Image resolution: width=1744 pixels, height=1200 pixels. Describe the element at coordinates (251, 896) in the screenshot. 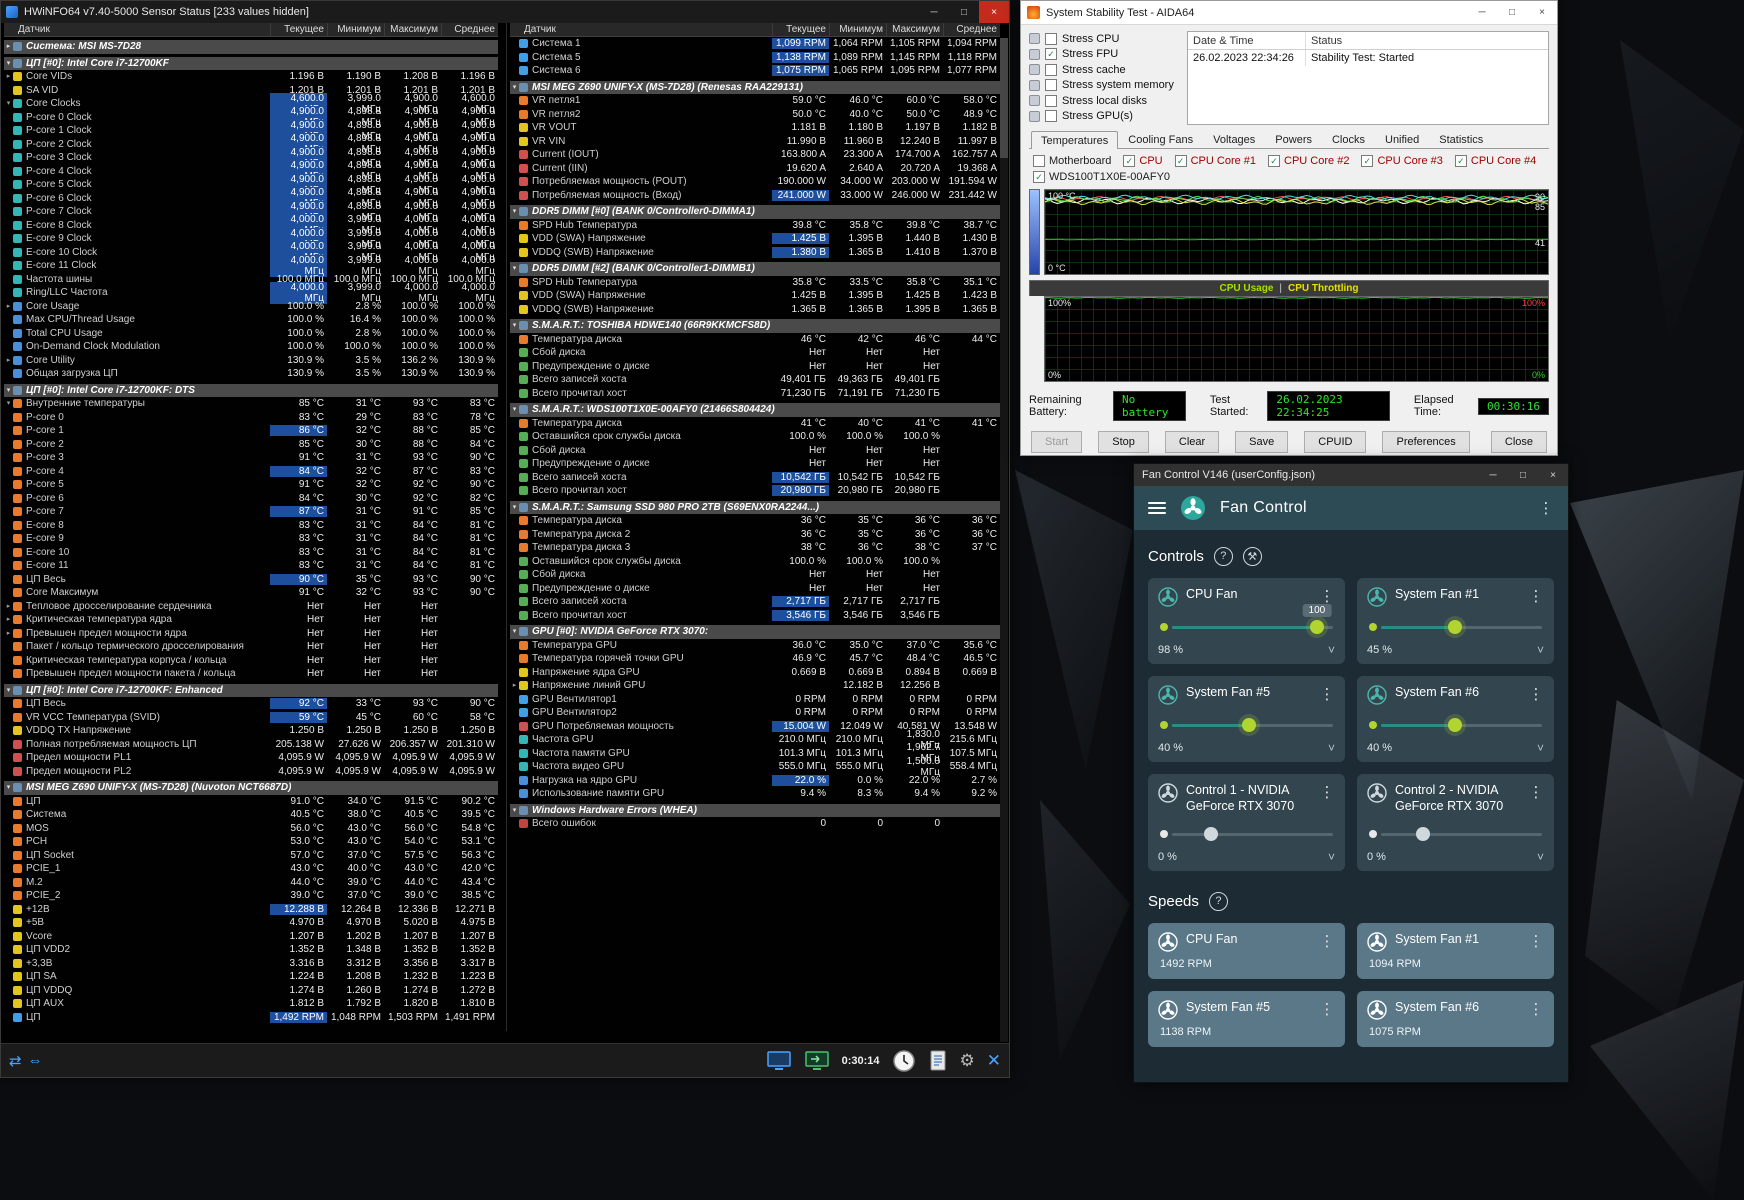

I see `sensor-row: PCIE_2 39.0 °C 37.0 °C 39.0 °C 38.5 °C` at that location.